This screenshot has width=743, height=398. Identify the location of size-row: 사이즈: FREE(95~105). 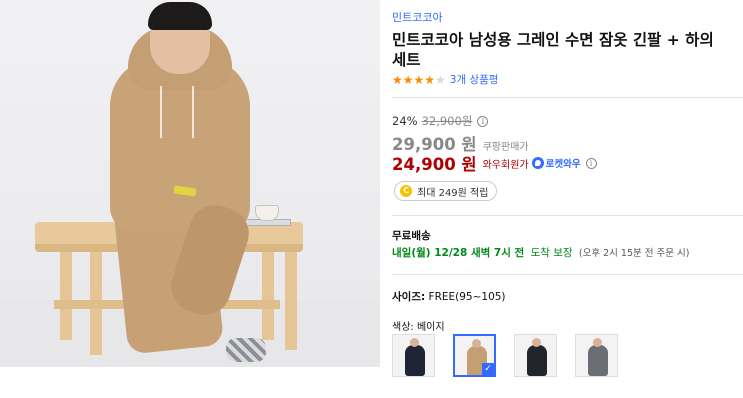
(449, 296).